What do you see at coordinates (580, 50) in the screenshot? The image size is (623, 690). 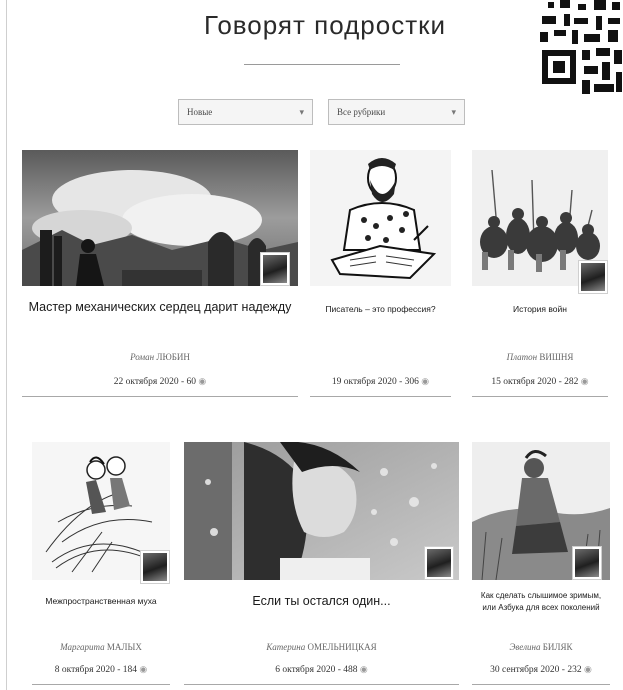 I see `qr-code` at bounding box center [580, 50].